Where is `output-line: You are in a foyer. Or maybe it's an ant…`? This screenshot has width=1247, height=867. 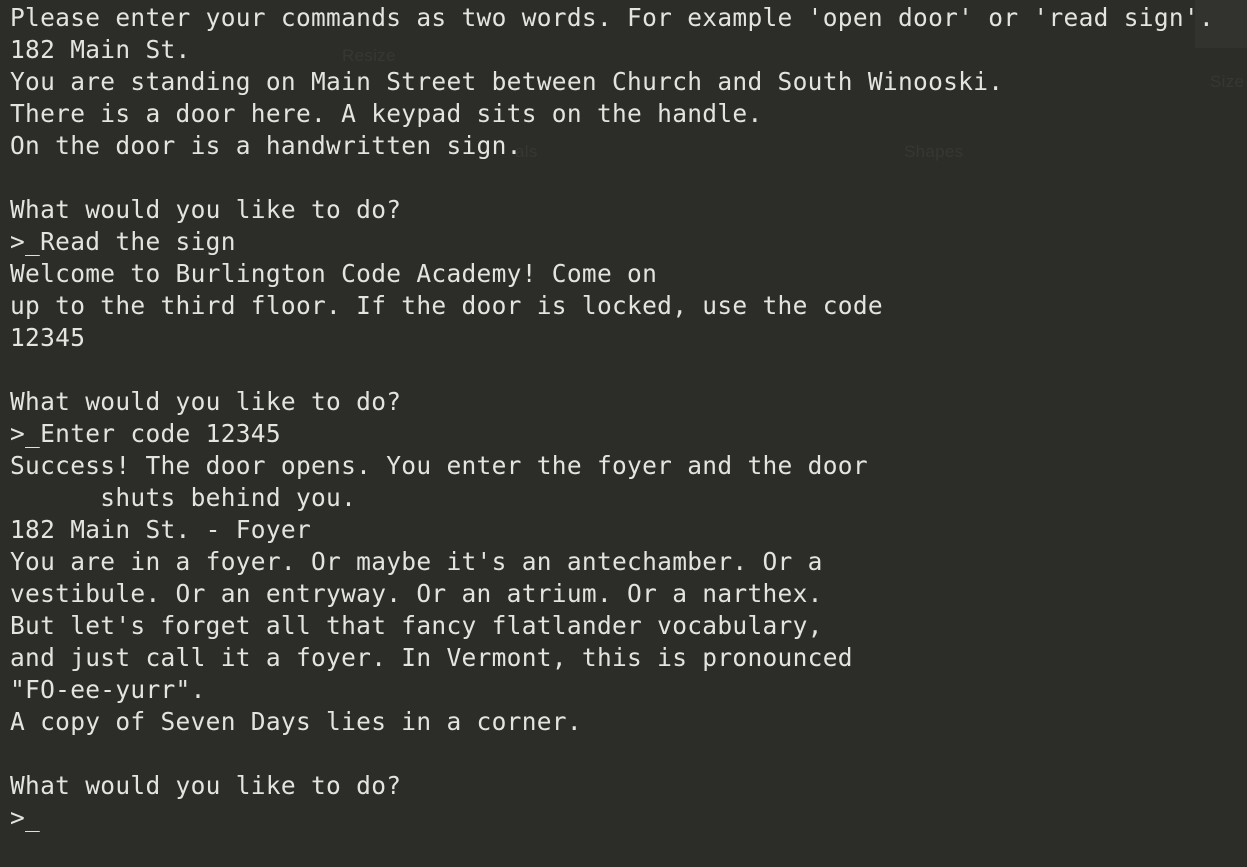 output-line: You are in a foyer. Or maybe it's an ant… is located at coordinates (416, 561).